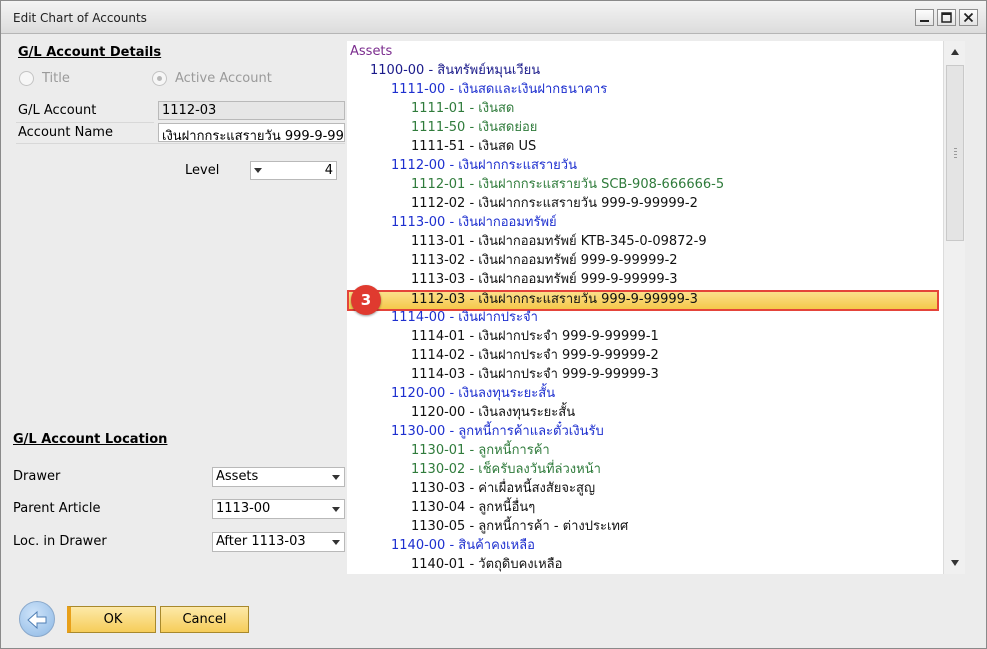  I want to click on level-value: 4, so click(328, 170).